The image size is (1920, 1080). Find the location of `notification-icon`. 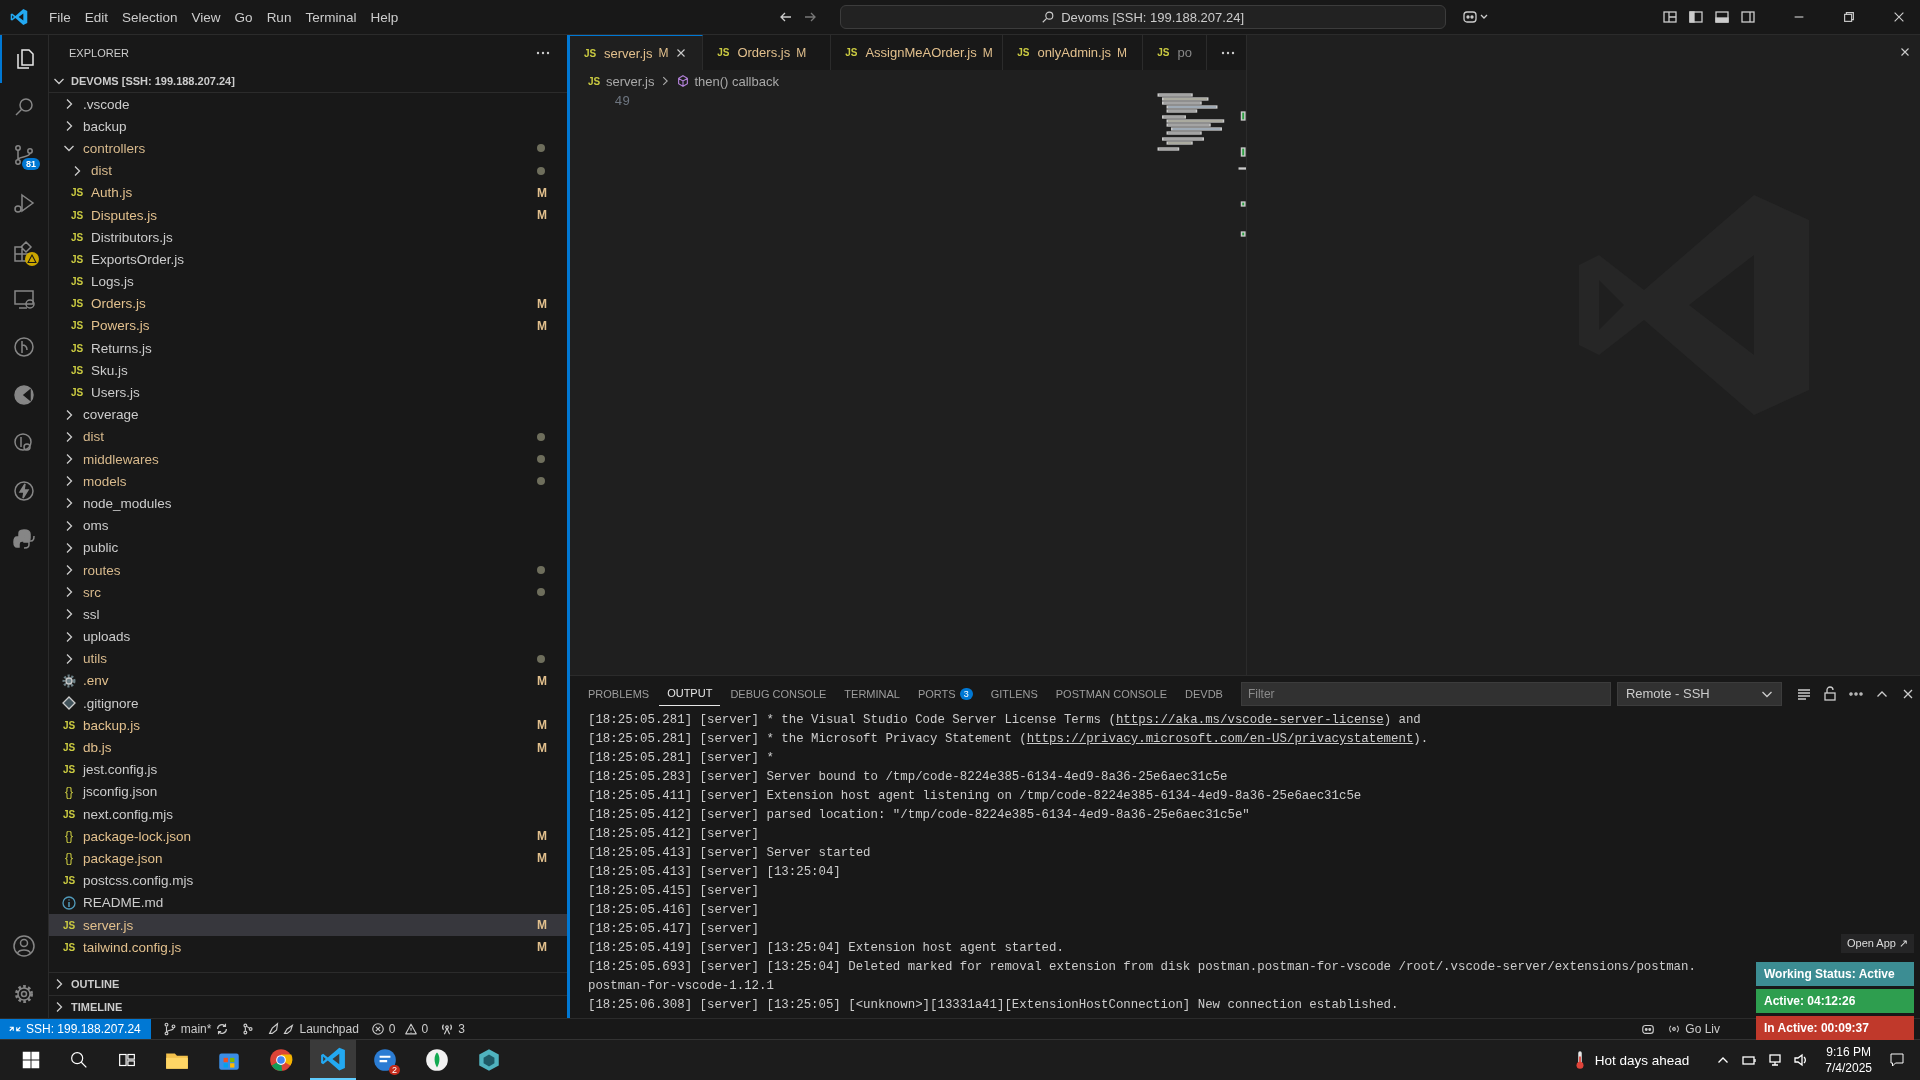

notification-icon is located at coordinates (1897, 1060).